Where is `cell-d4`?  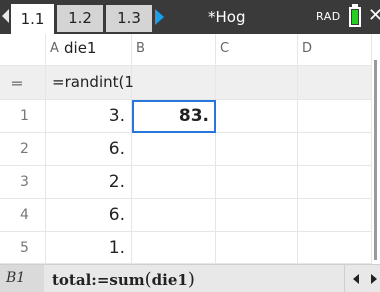
cell-d4 is located at coordinates (335, 215).